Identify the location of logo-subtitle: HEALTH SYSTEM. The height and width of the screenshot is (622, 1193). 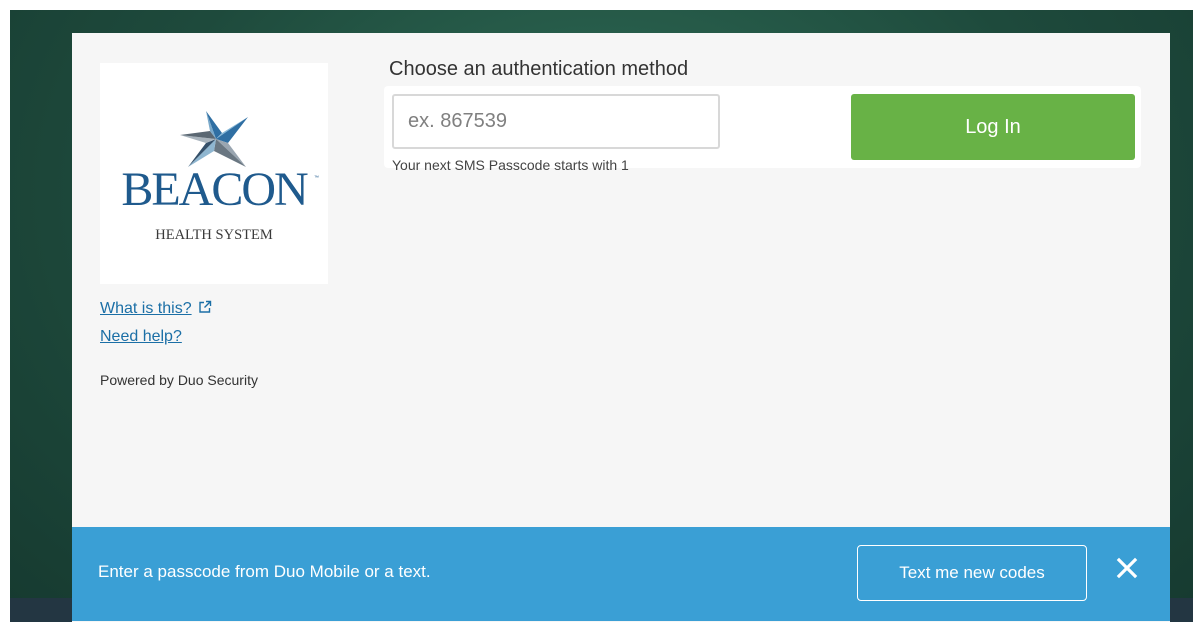
(214, 235).